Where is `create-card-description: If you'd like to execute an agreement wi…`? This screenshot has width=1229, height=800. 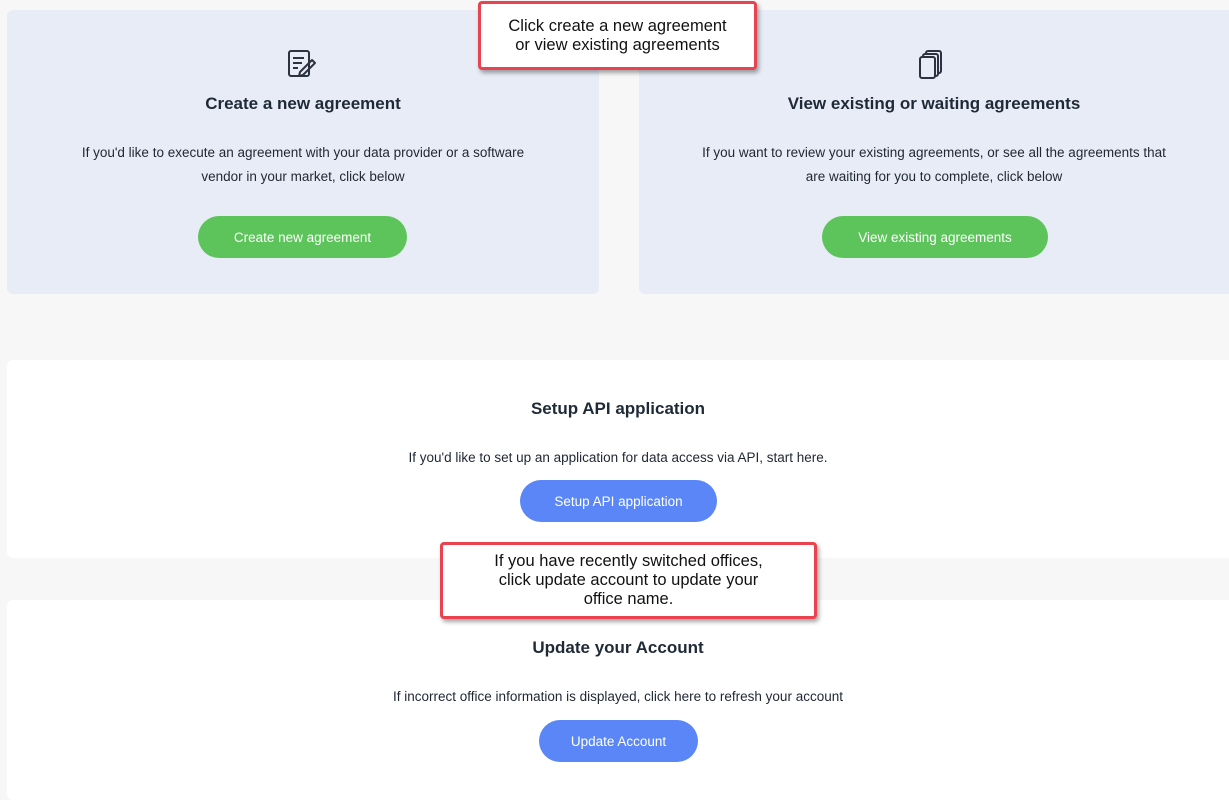
create-card-description: If you'd like to execute an agreement wi… is located at coordinates (303, 165).